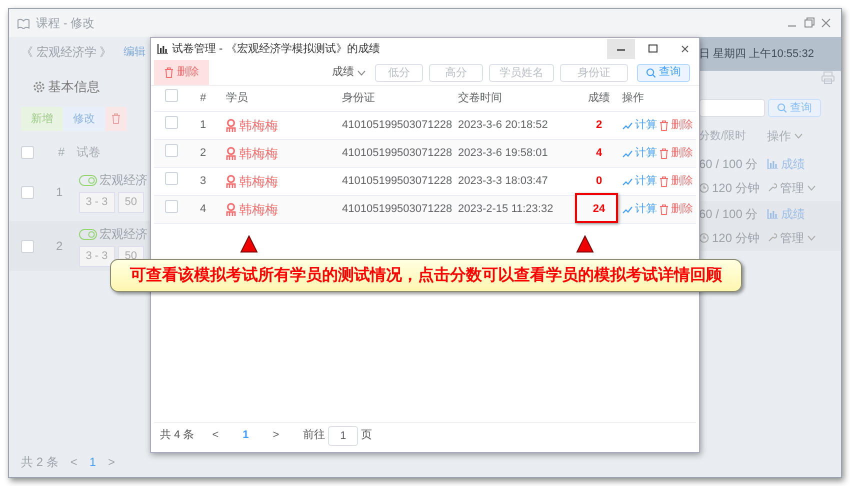  What do you see at coordinates (756, 54) in the screenshot?
I see `datetime-text: 日 星期四 上午10:55:32` at bounding box center [756, 54].